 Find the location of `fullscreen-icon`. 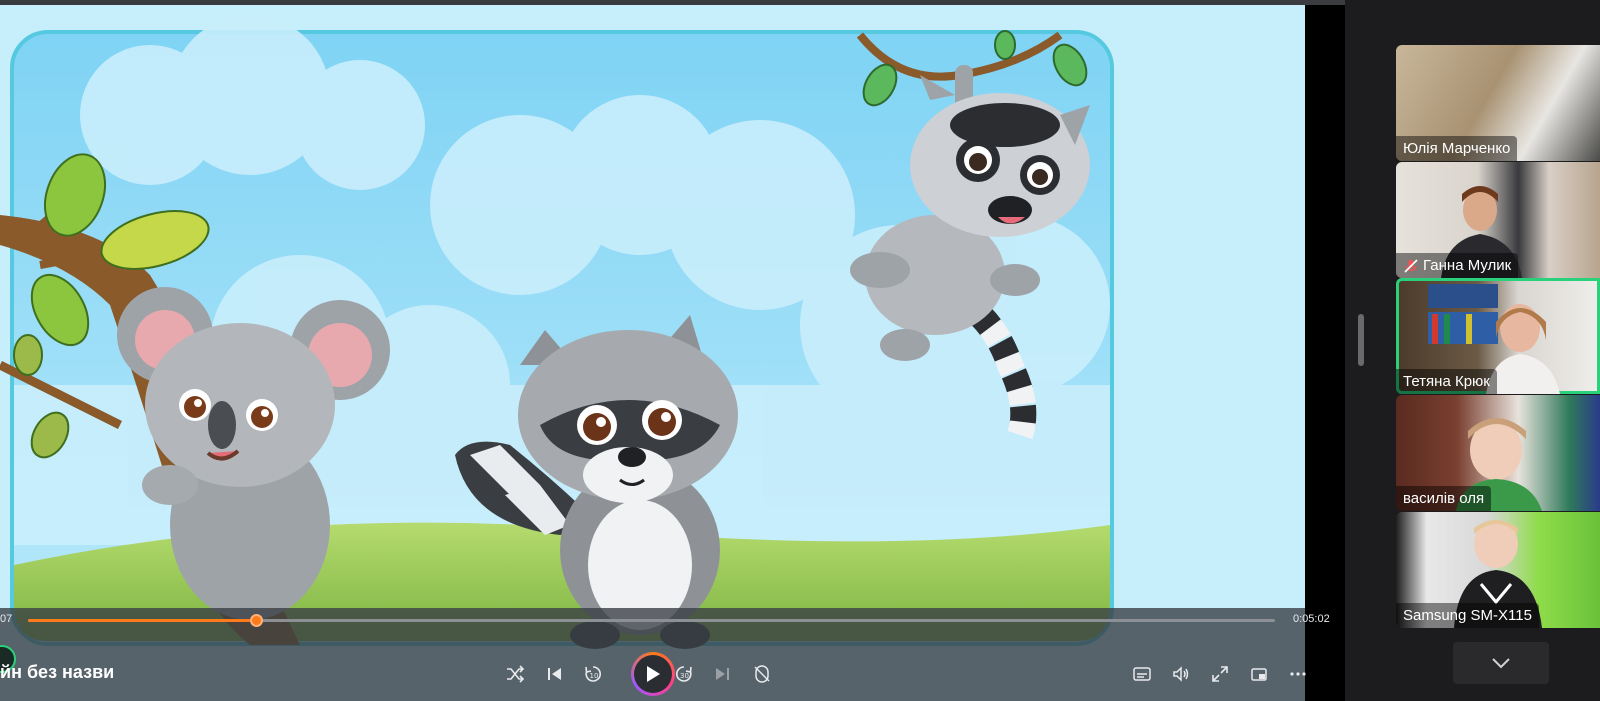

fullscreen-icon is located at coordinates (1220, 674).